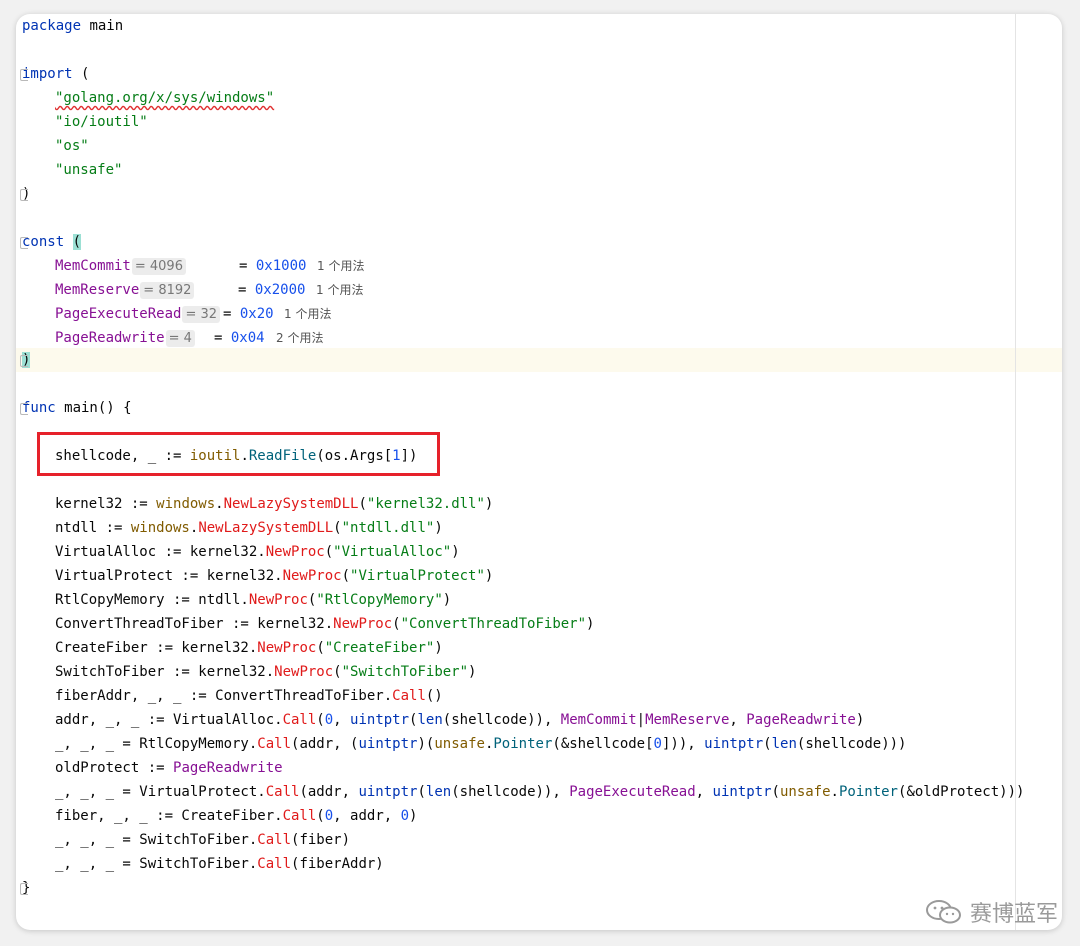 The image size is (1080, 946). I want to click on const-memreserve: MemReserve = 8192 = 0x2000 1 个用法, so click(209, 290).